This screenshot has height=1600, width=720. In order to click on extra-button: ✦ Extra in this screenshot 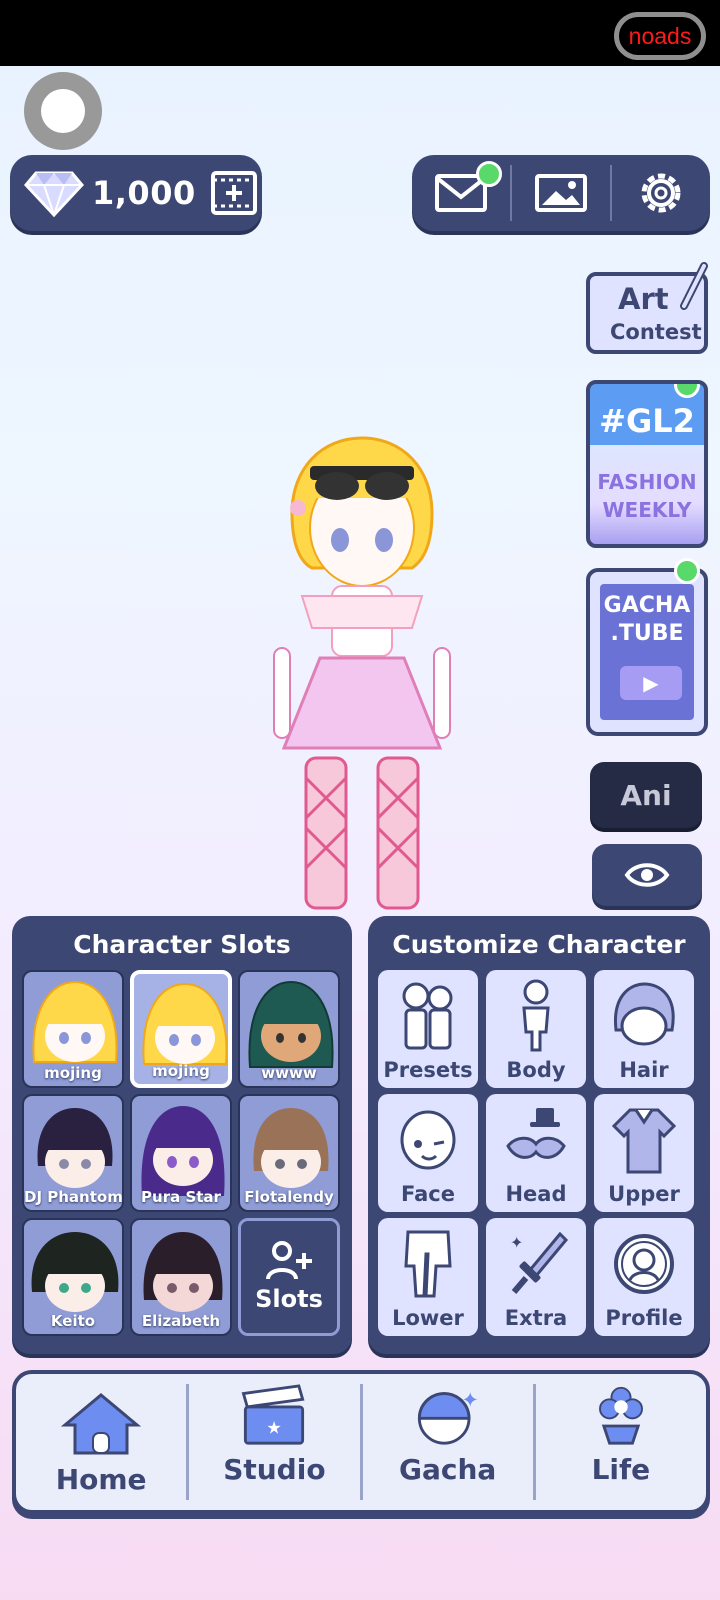, I will do `click(536, 1277)`.